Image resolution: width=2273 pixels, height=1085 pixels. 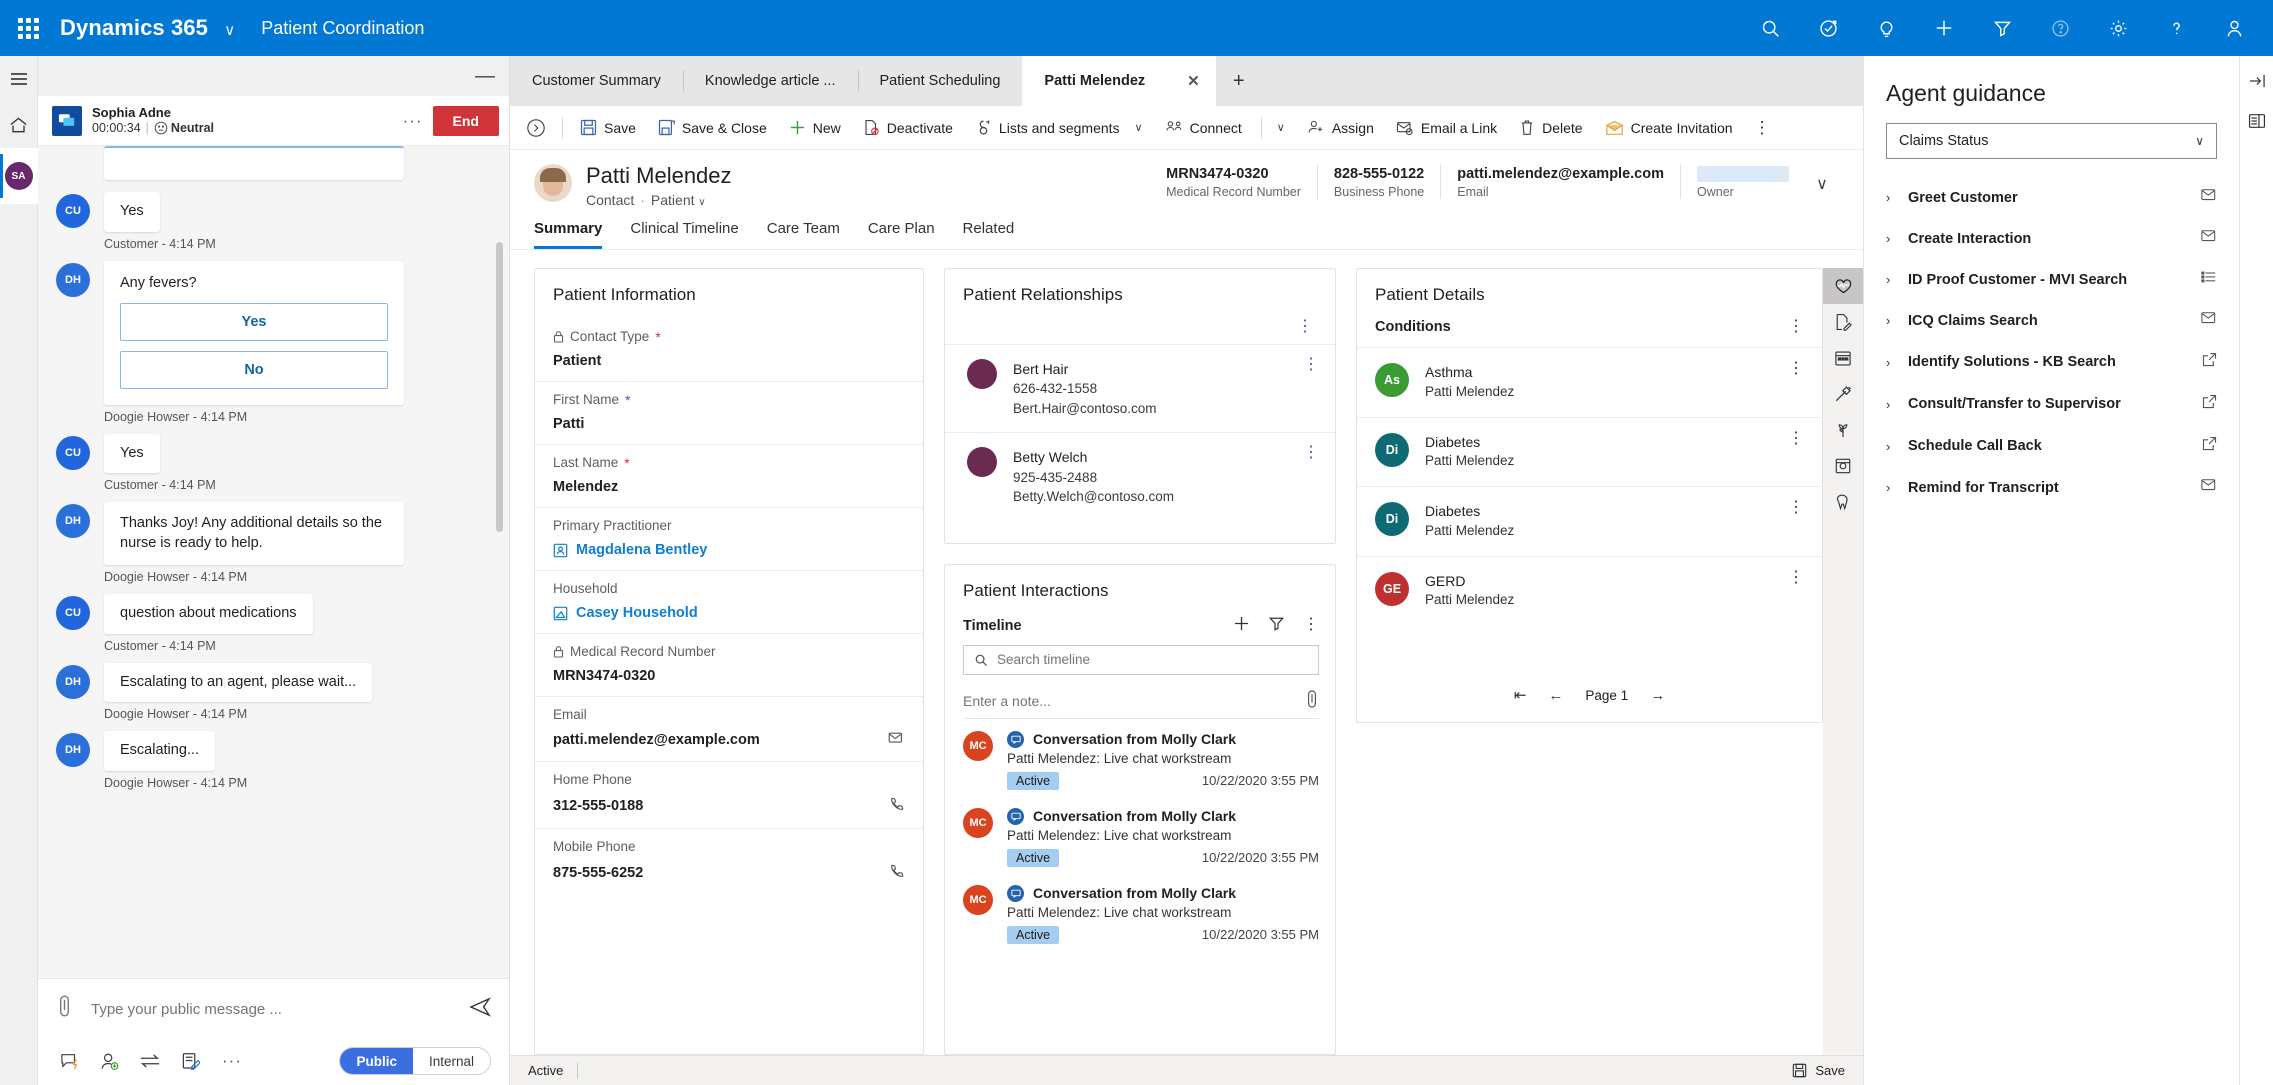 I want to click on expand-panel-icon, so click(x=2257, y=81).